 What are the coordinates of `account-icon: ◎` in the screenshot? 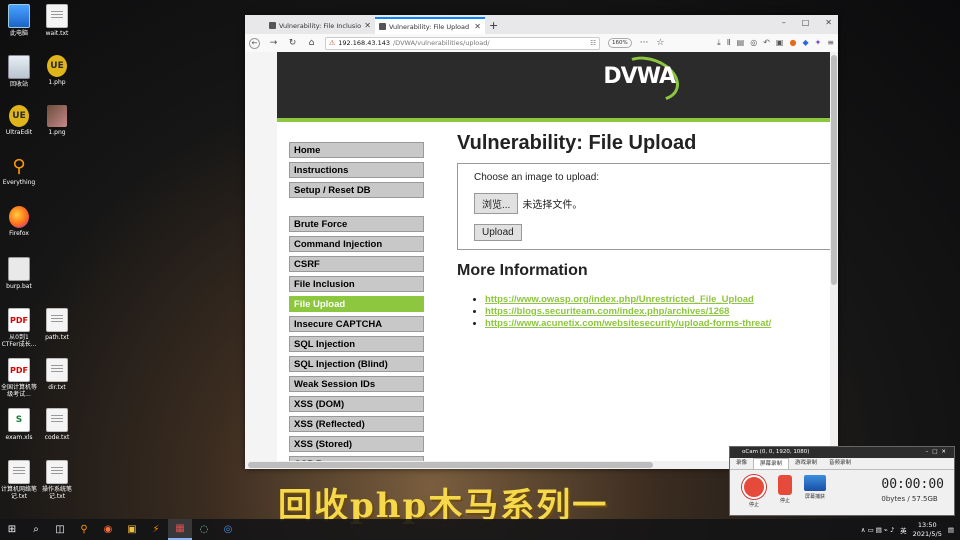 It's located at (753, 43).